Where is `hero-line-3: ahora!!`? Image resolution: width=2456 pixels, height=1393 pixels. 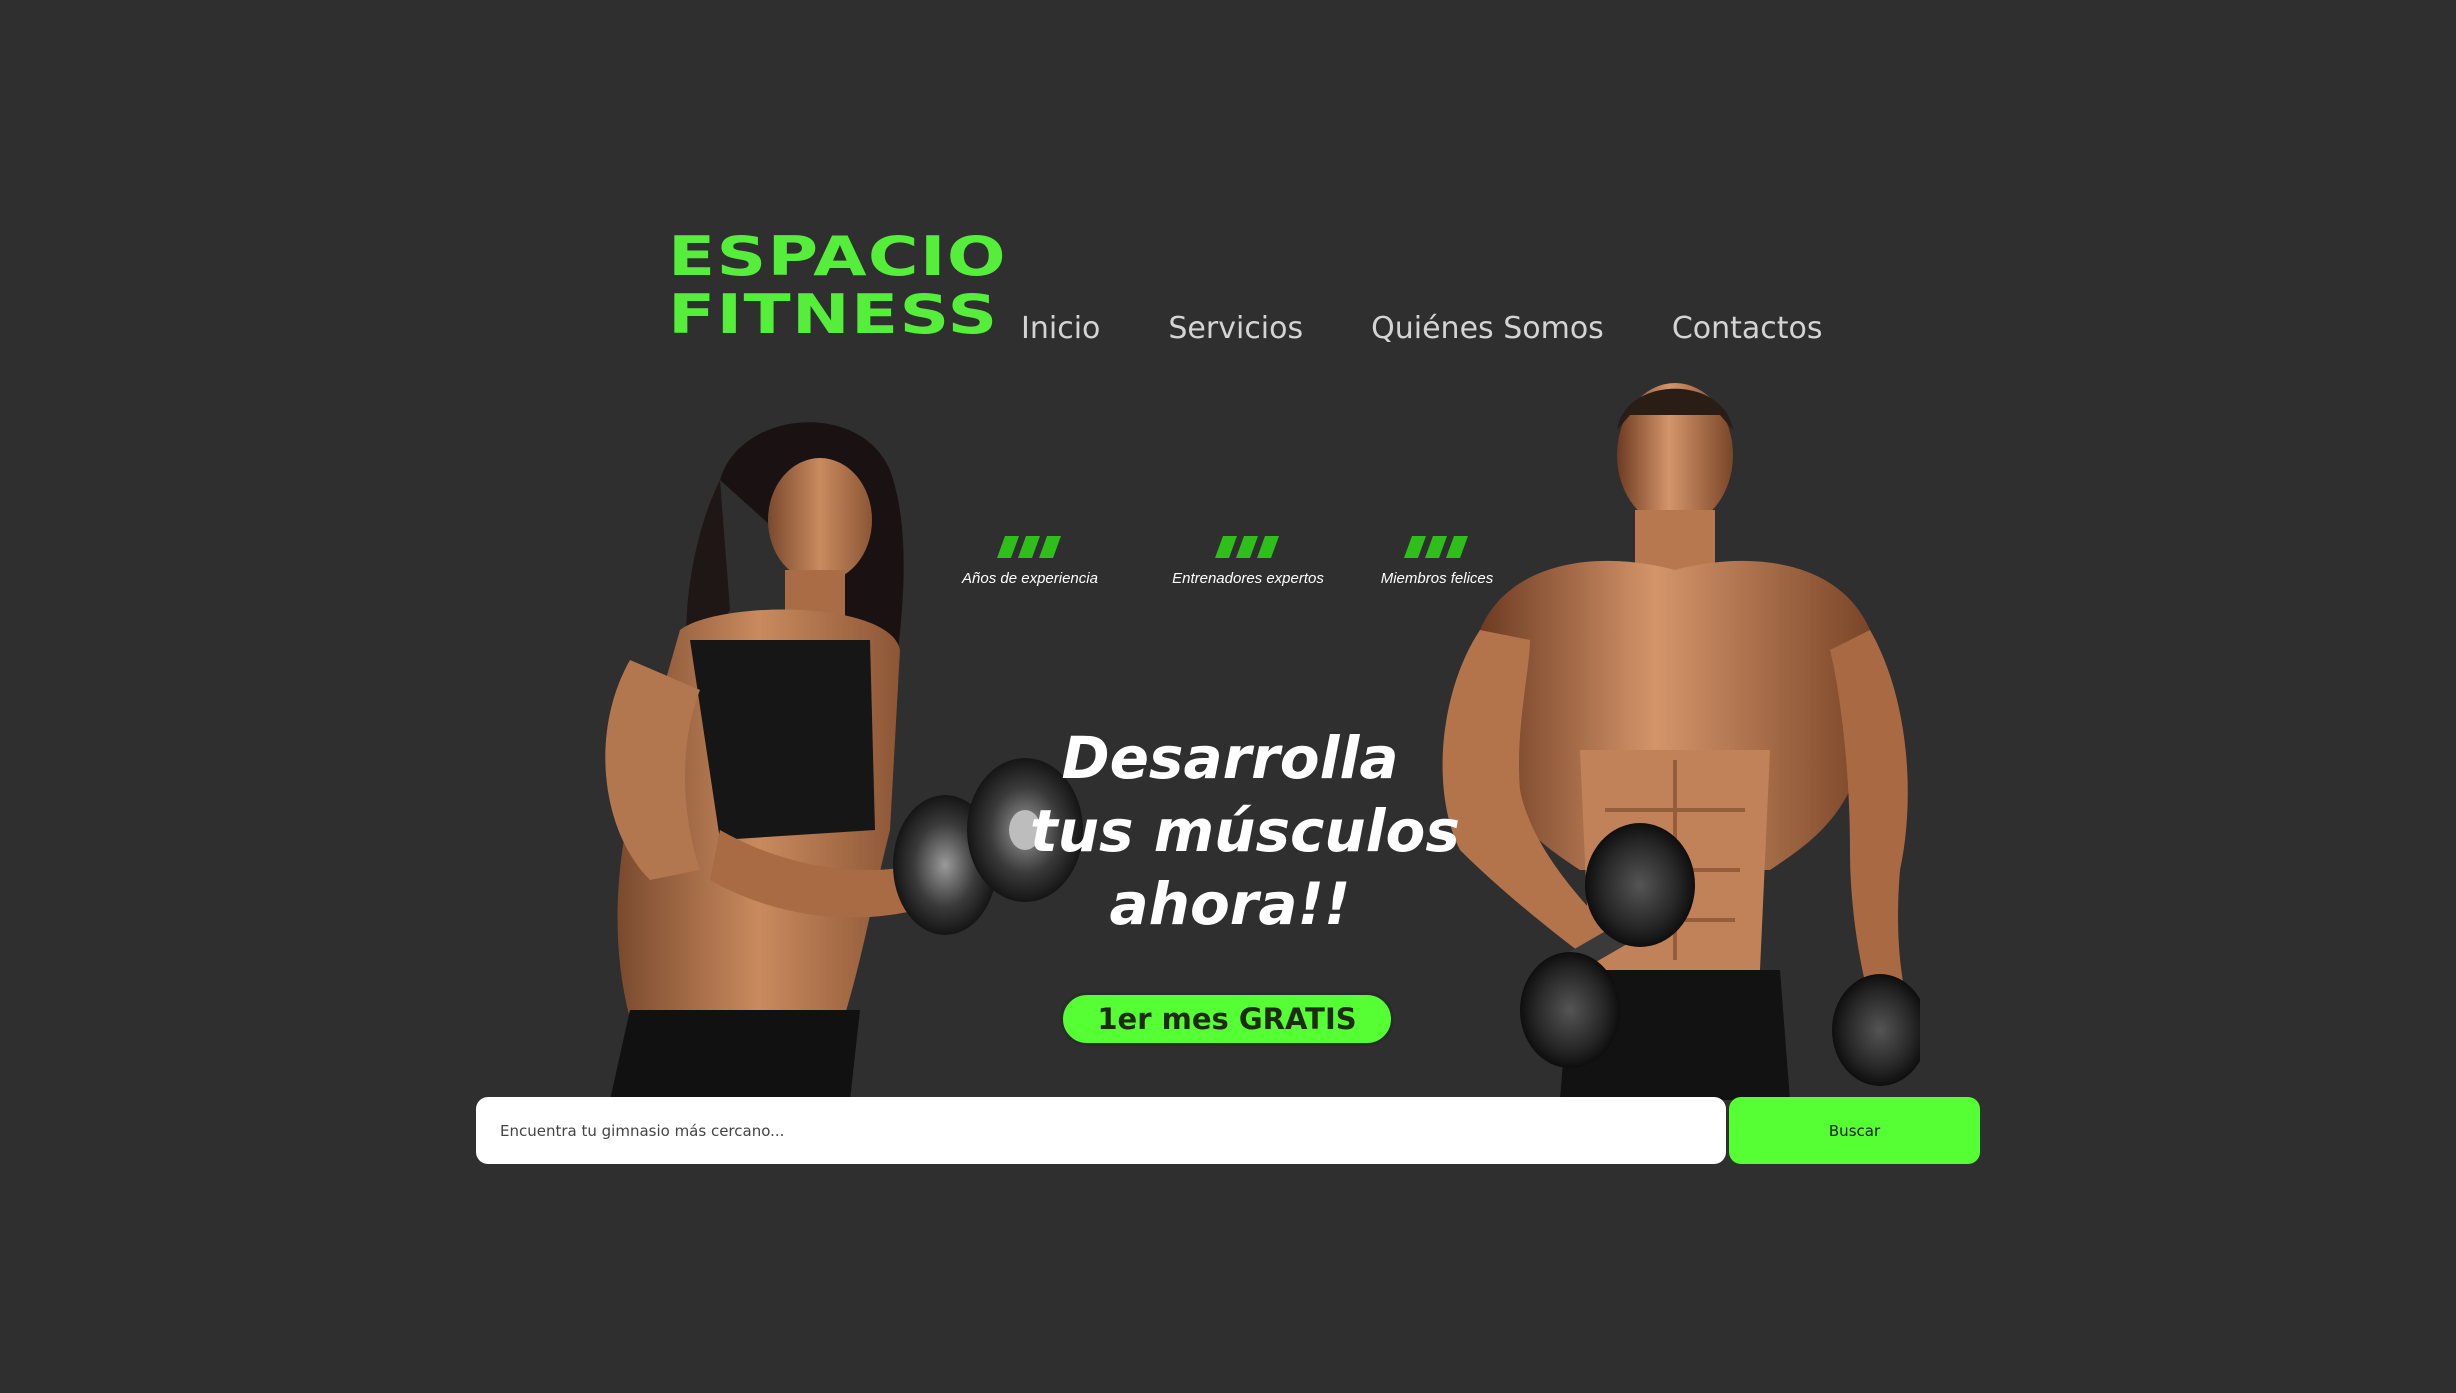 hero-line-3: ahora!! is located at coordinates (1230, 904).